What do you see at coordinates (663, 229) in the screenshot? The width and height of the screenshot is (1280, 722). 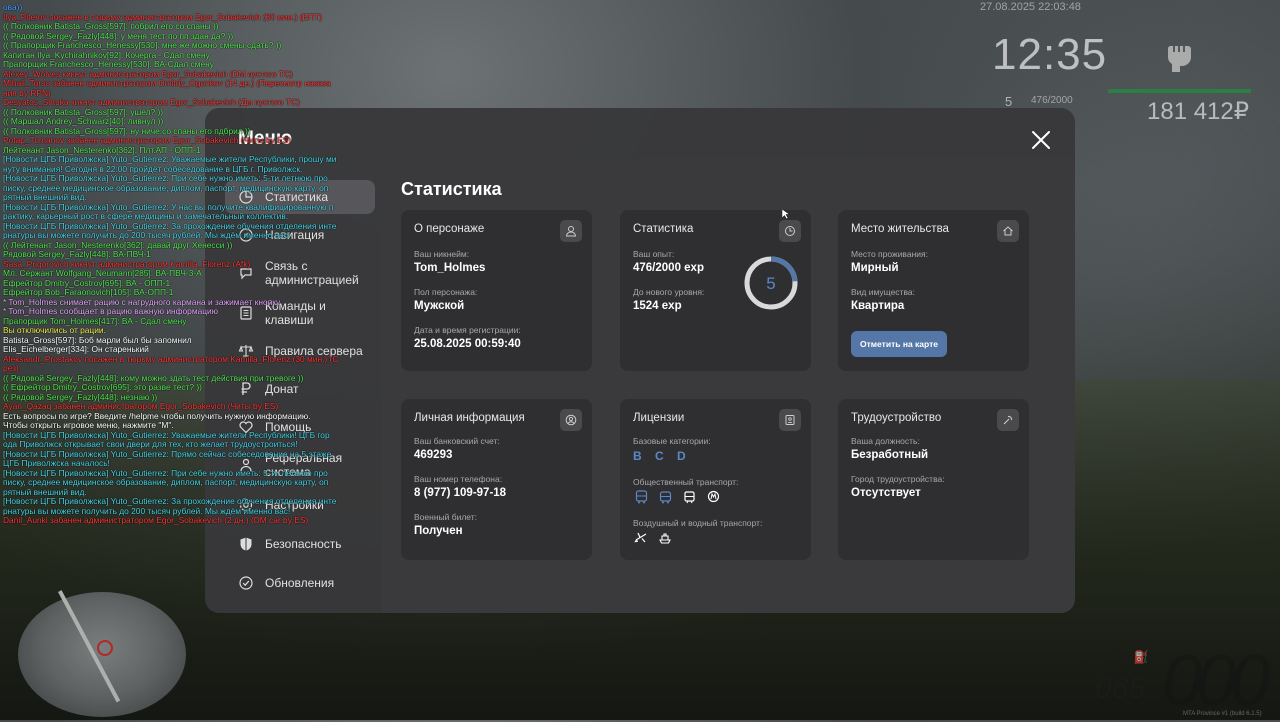 I see `card-title: Статистика` at bounding box center [663, 229].